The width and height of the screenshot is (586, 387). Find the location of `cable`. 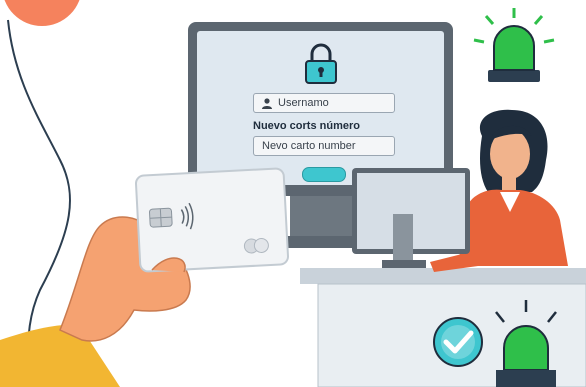

cable is located at coordinates (39, 190).